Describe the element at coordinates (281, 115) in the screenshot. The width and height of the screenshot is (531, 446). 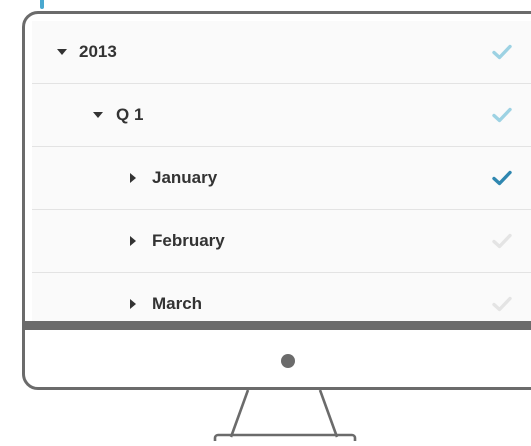
I see `tree-row-q1: Q 1` at that location.